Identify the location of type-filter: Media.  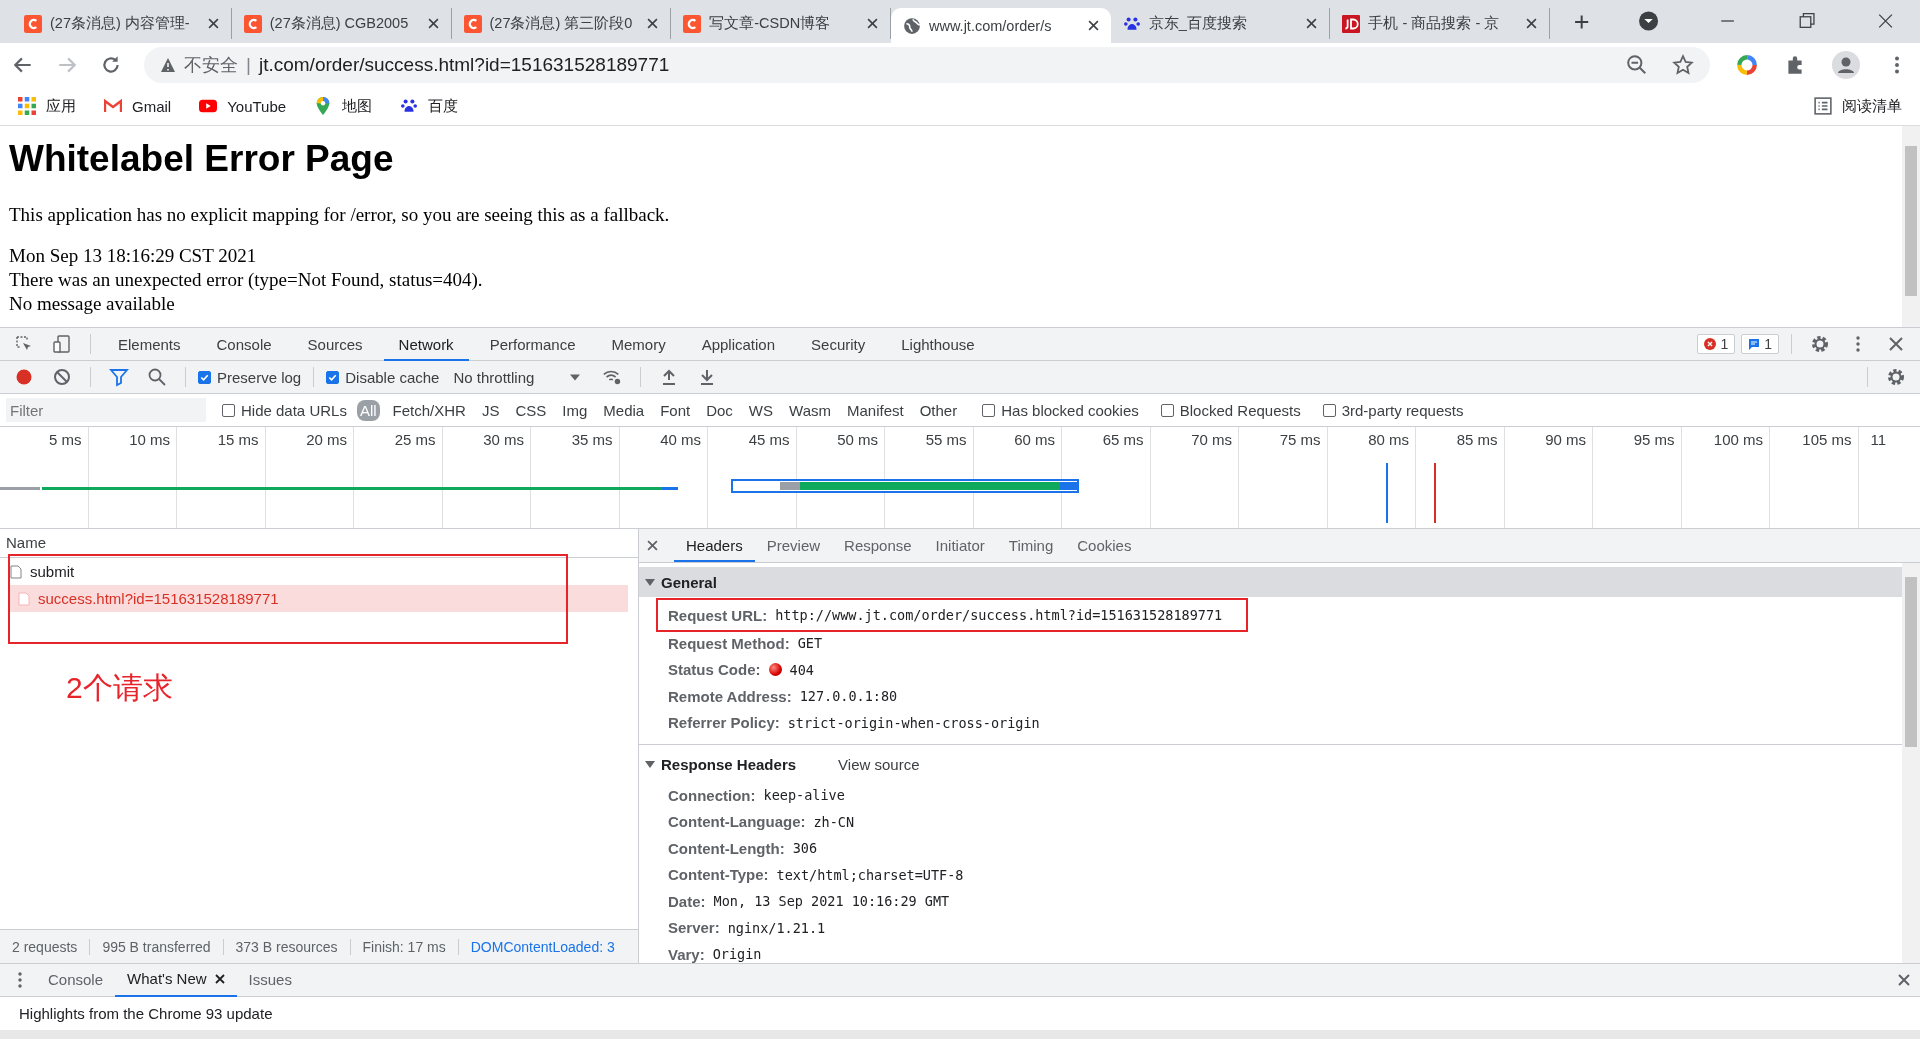
(624, 410).